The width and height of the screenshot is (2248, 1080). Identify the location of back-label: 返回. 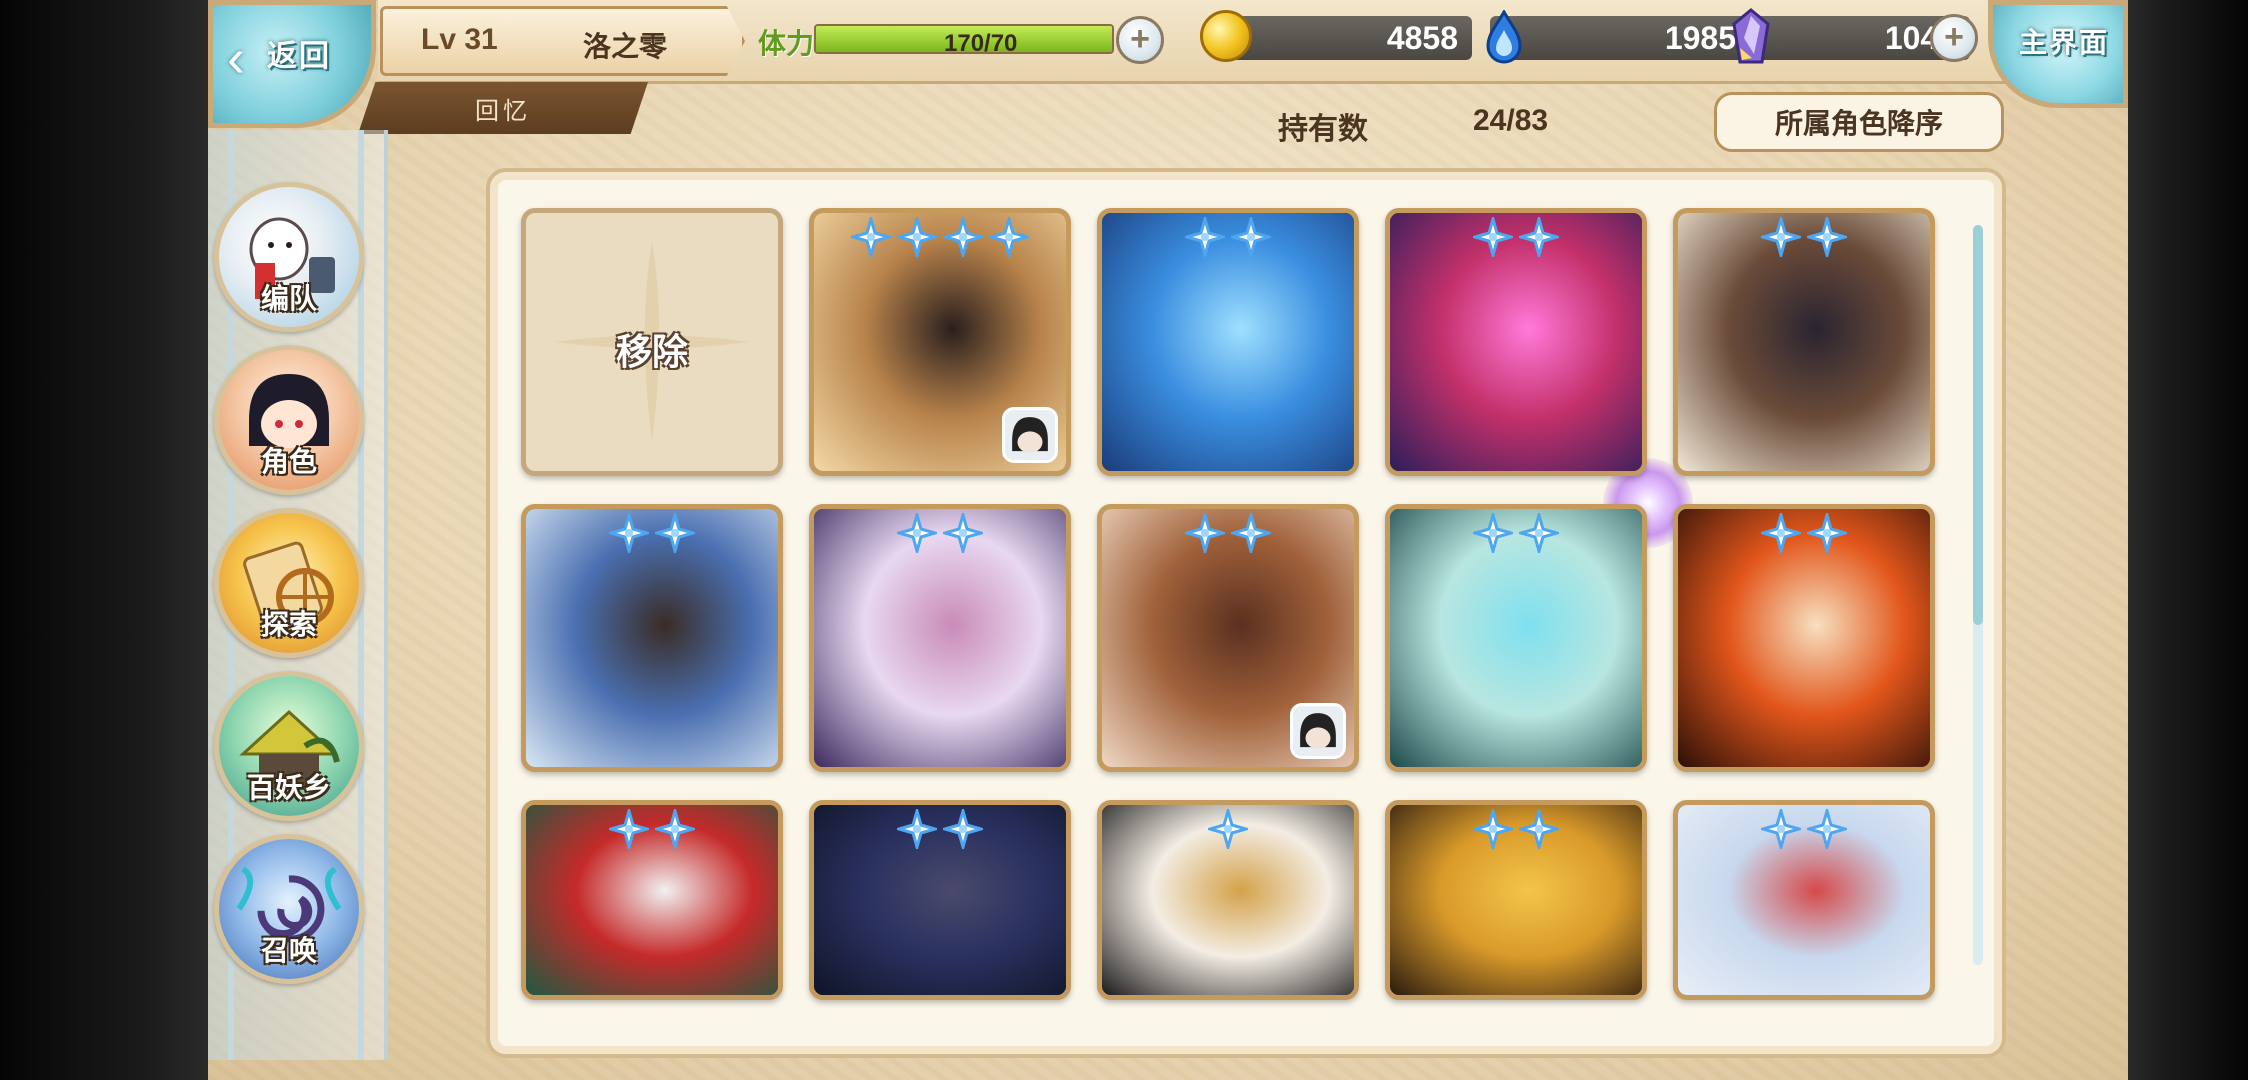
(299, 56).